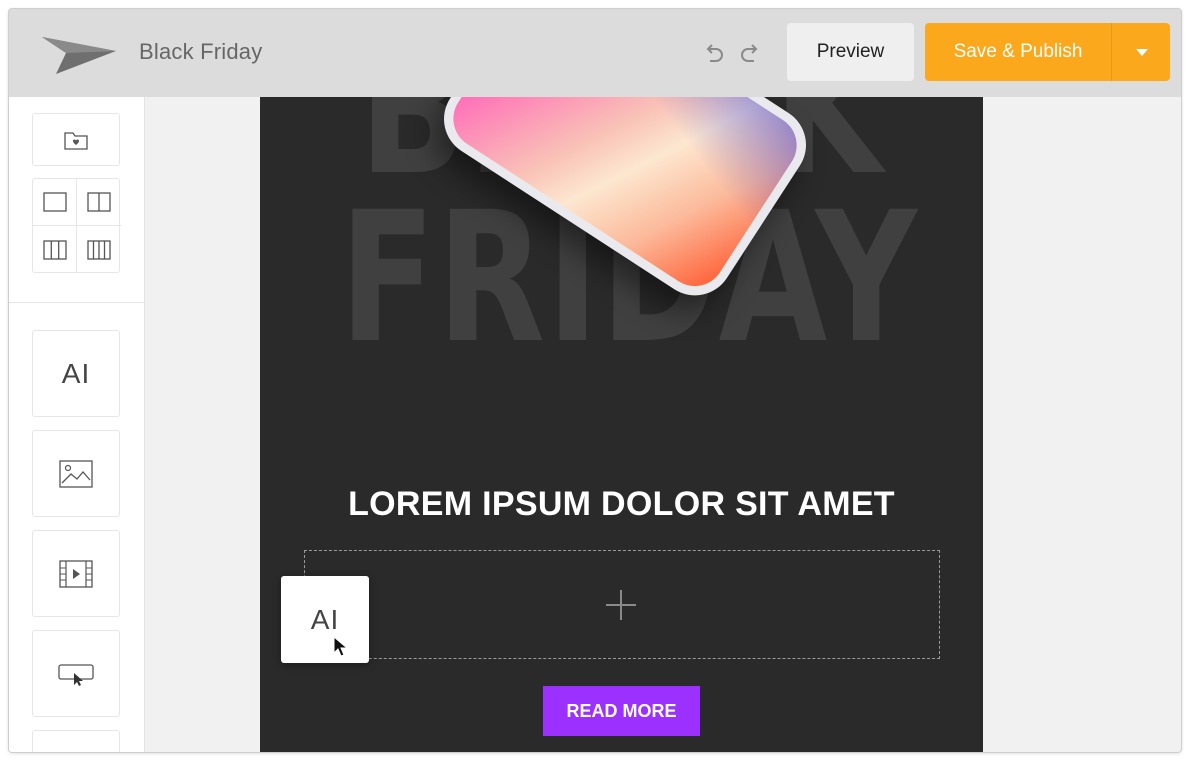  I want to click on text-block-tile: AI, so click(76, 373).